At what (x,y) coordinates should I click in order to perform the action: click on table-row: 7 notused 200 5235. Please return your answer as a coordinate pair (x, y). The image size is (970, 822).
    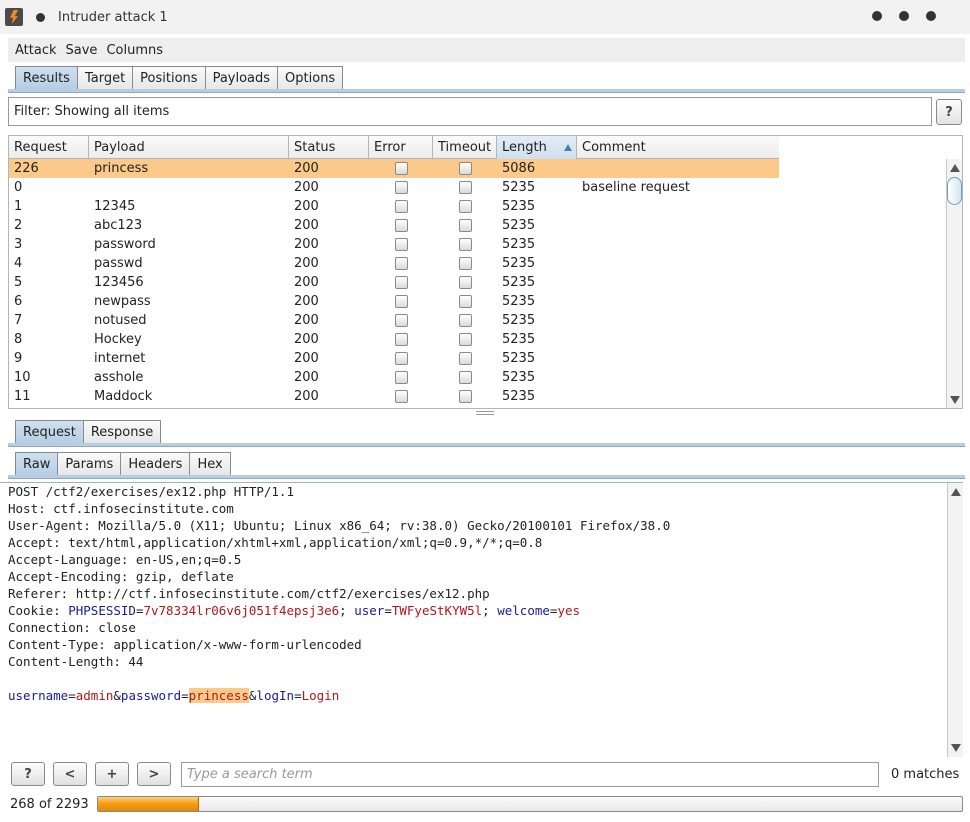
    Looking at the image, I should click on (394, 320).